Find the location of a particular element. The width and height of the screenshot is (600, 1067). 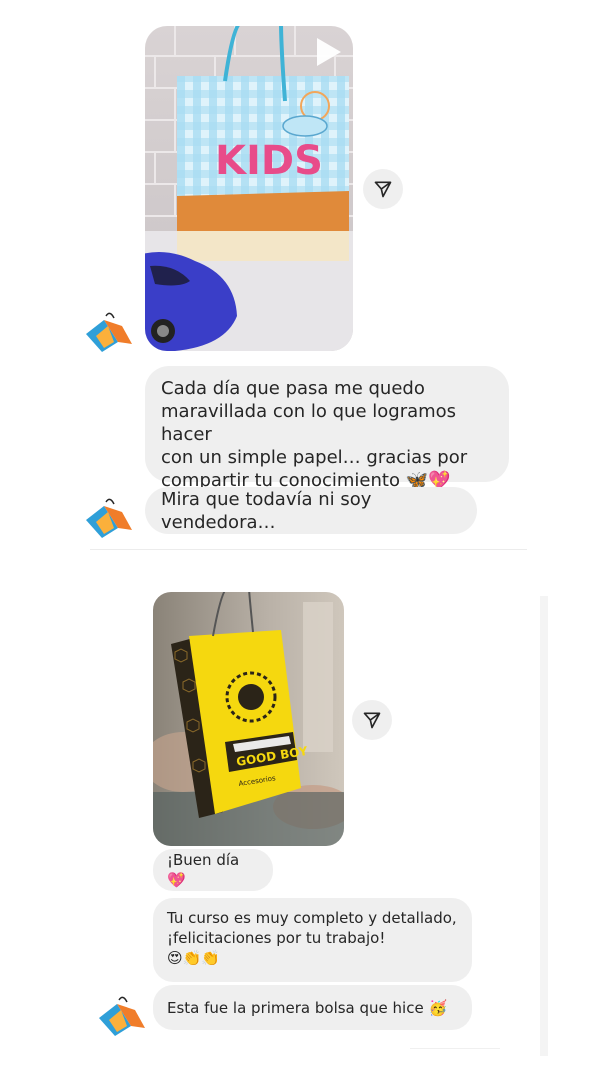

scrollbar is located at coordinates (544, 826).